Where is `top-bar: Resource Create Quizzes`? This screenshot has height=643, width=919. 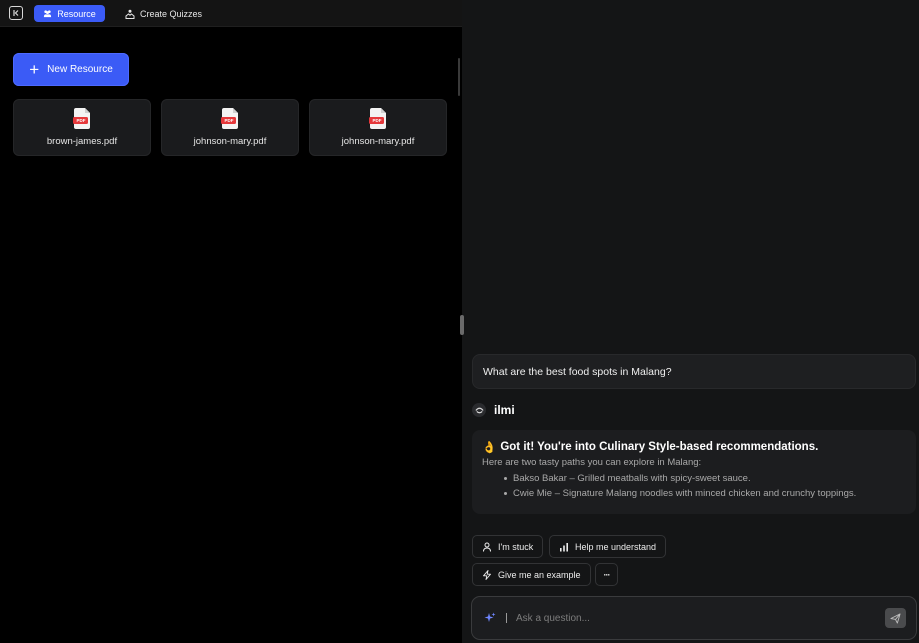 top-bar: Resource Create Quizzes is located at coordinates (231, 13).